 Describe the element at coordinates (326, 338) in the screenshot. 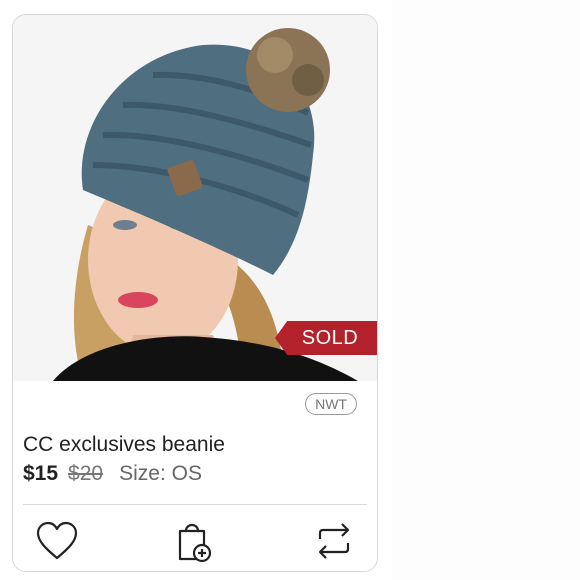

I see `sold-banner: SOLD` at that location.